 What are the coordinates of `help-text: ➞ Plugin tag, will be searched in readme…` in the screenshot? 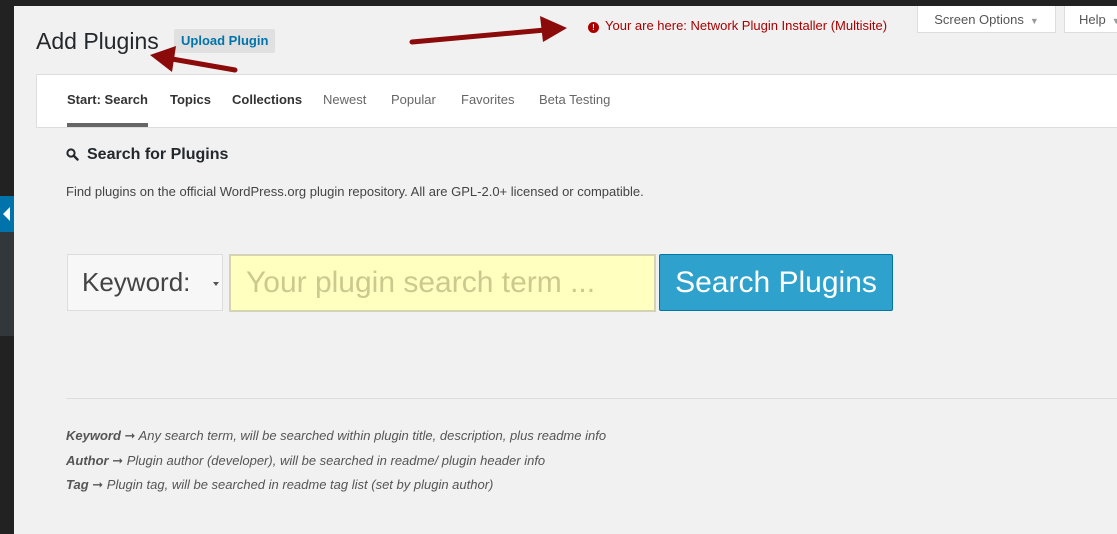 It's located at (293, 484).